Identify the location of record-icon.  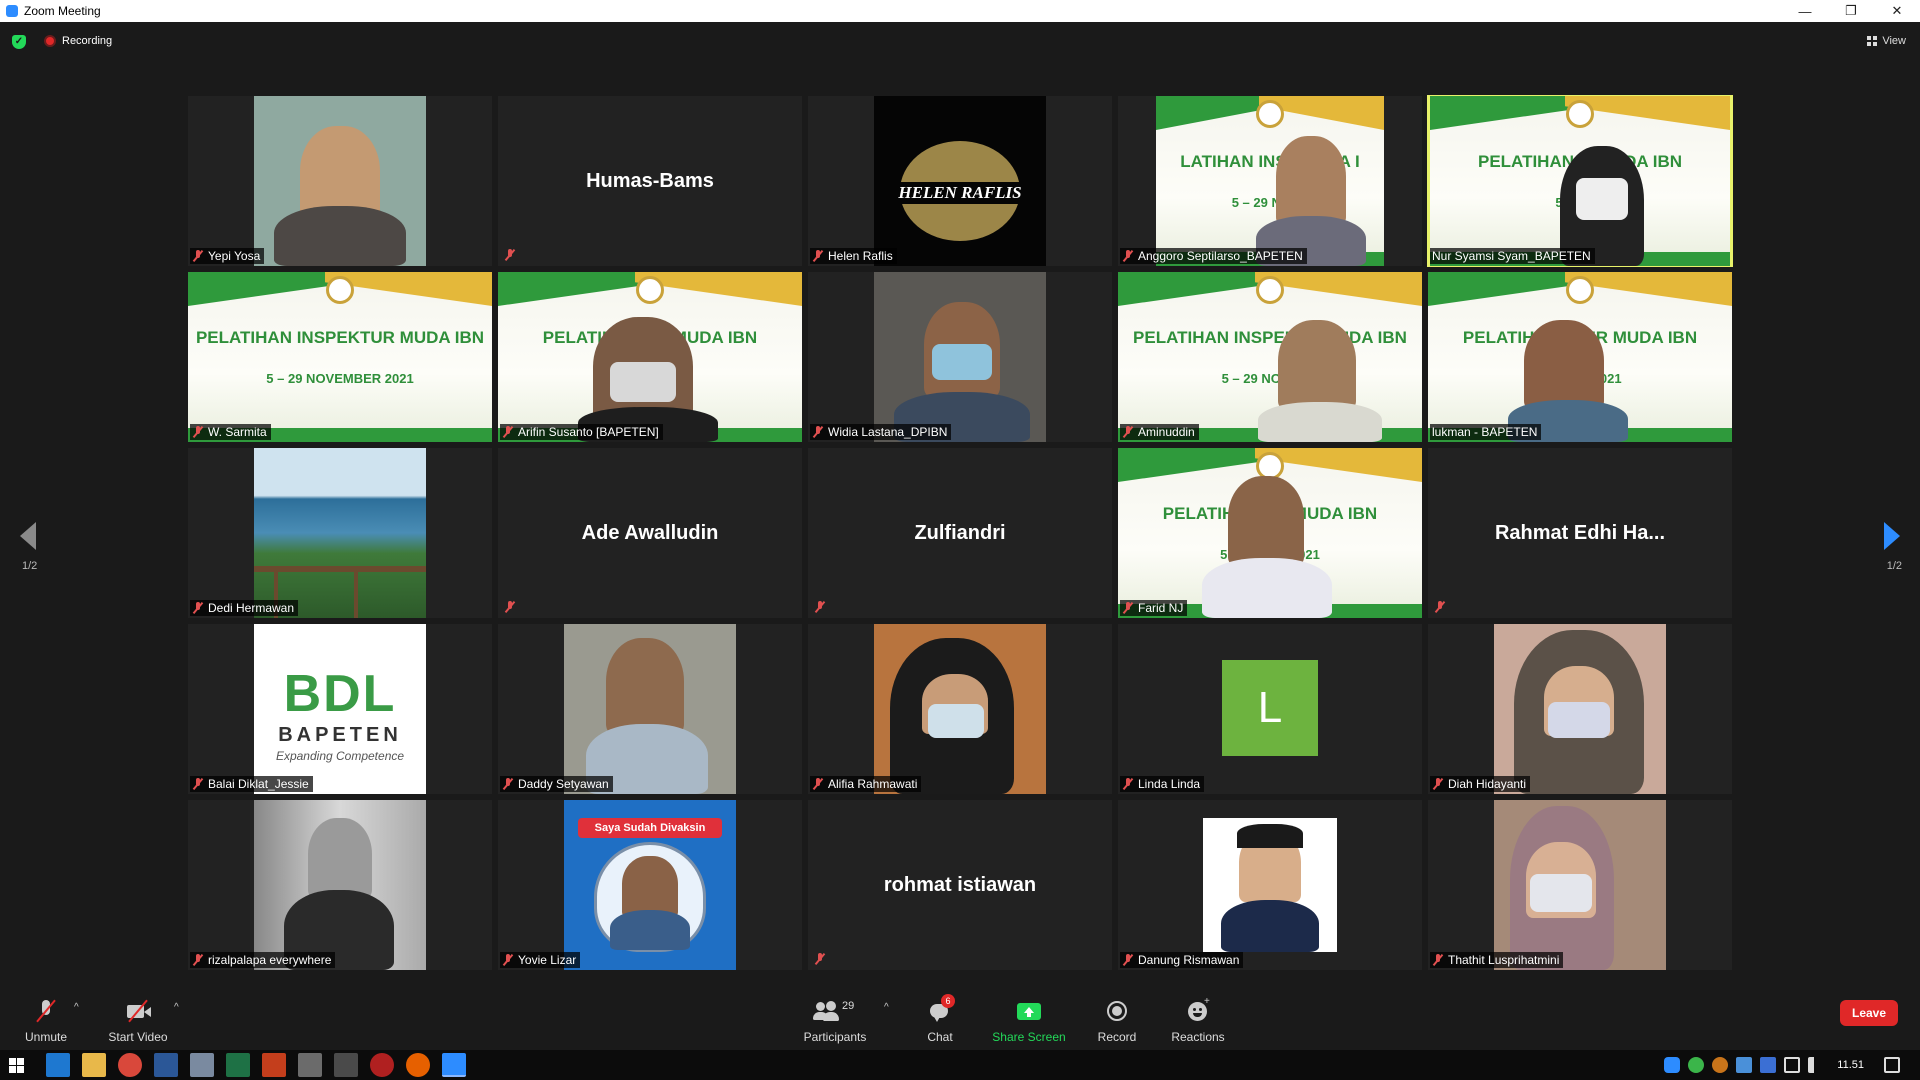
(1117, 1011).